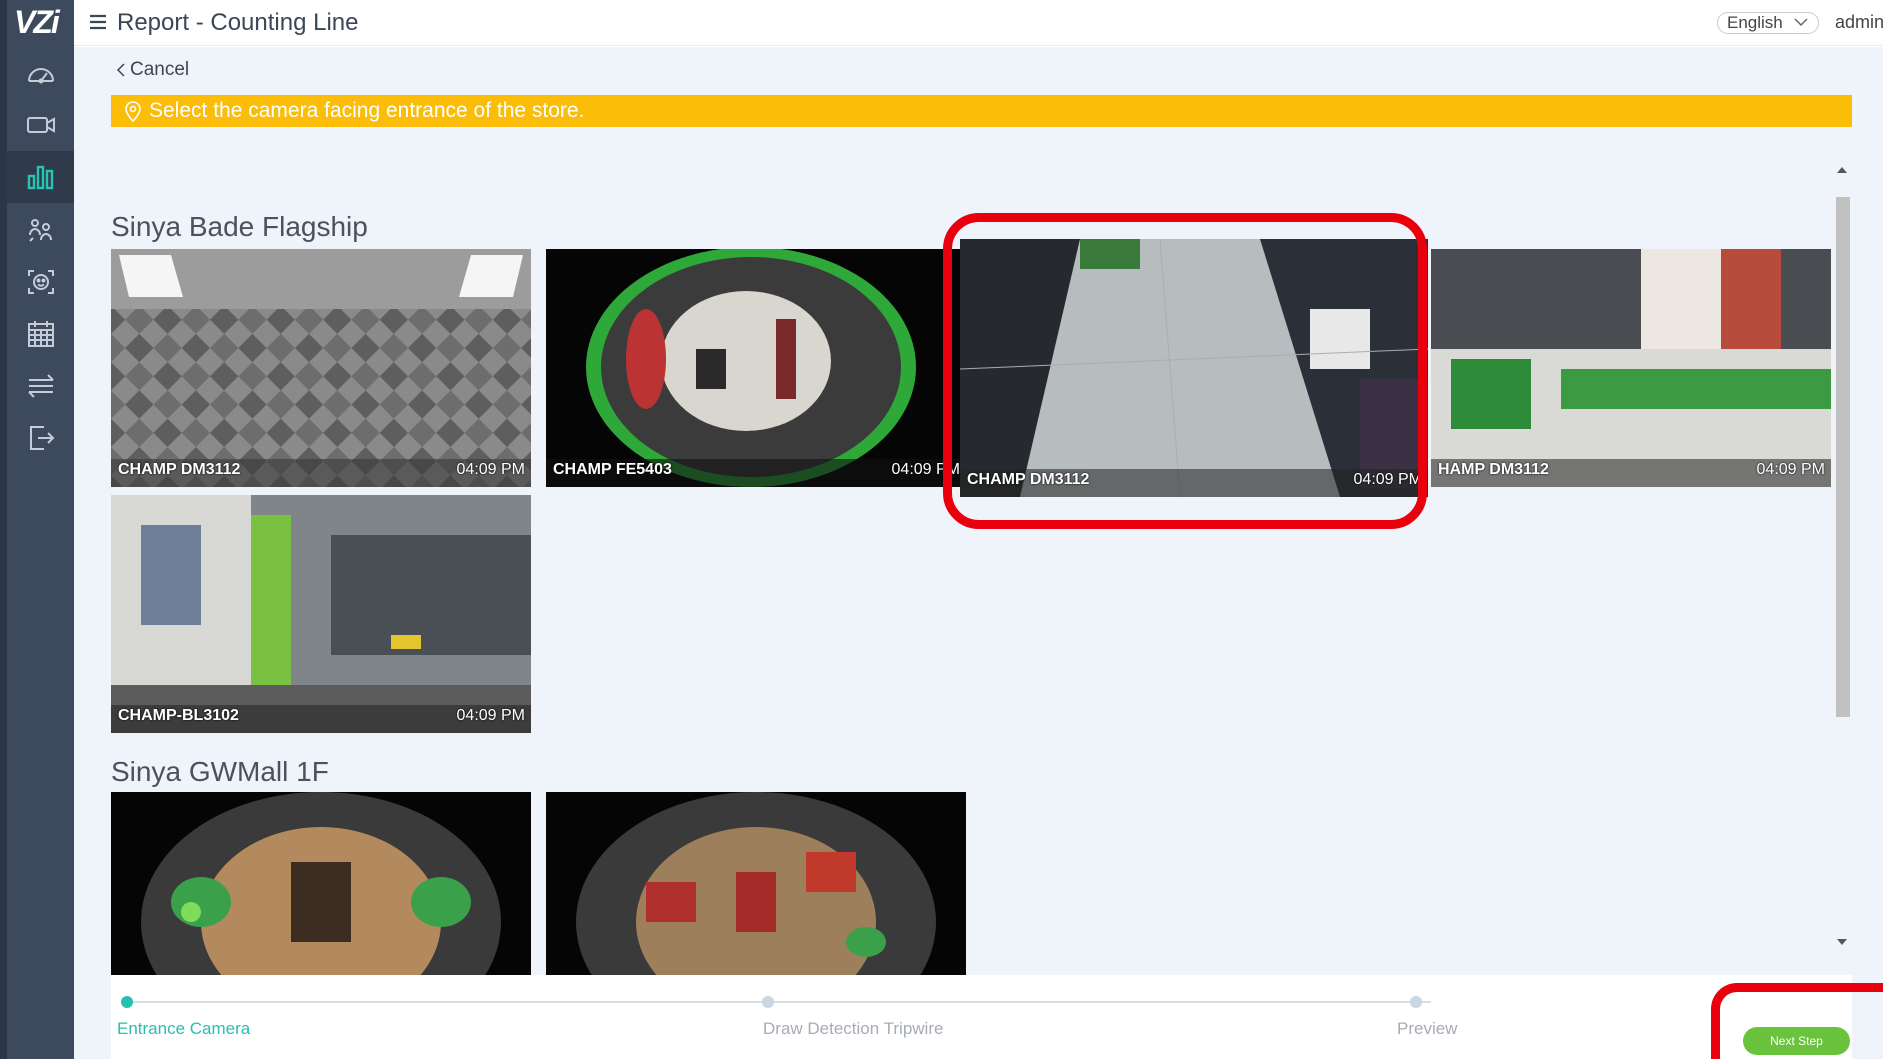 This screenshot has height=1059, width=1883. What do you see at coordinates (853, 1029) in the screenshot?
I see `step-label-tripwire: Draw Detection Tripwire` at bounding box center [853, 1029].